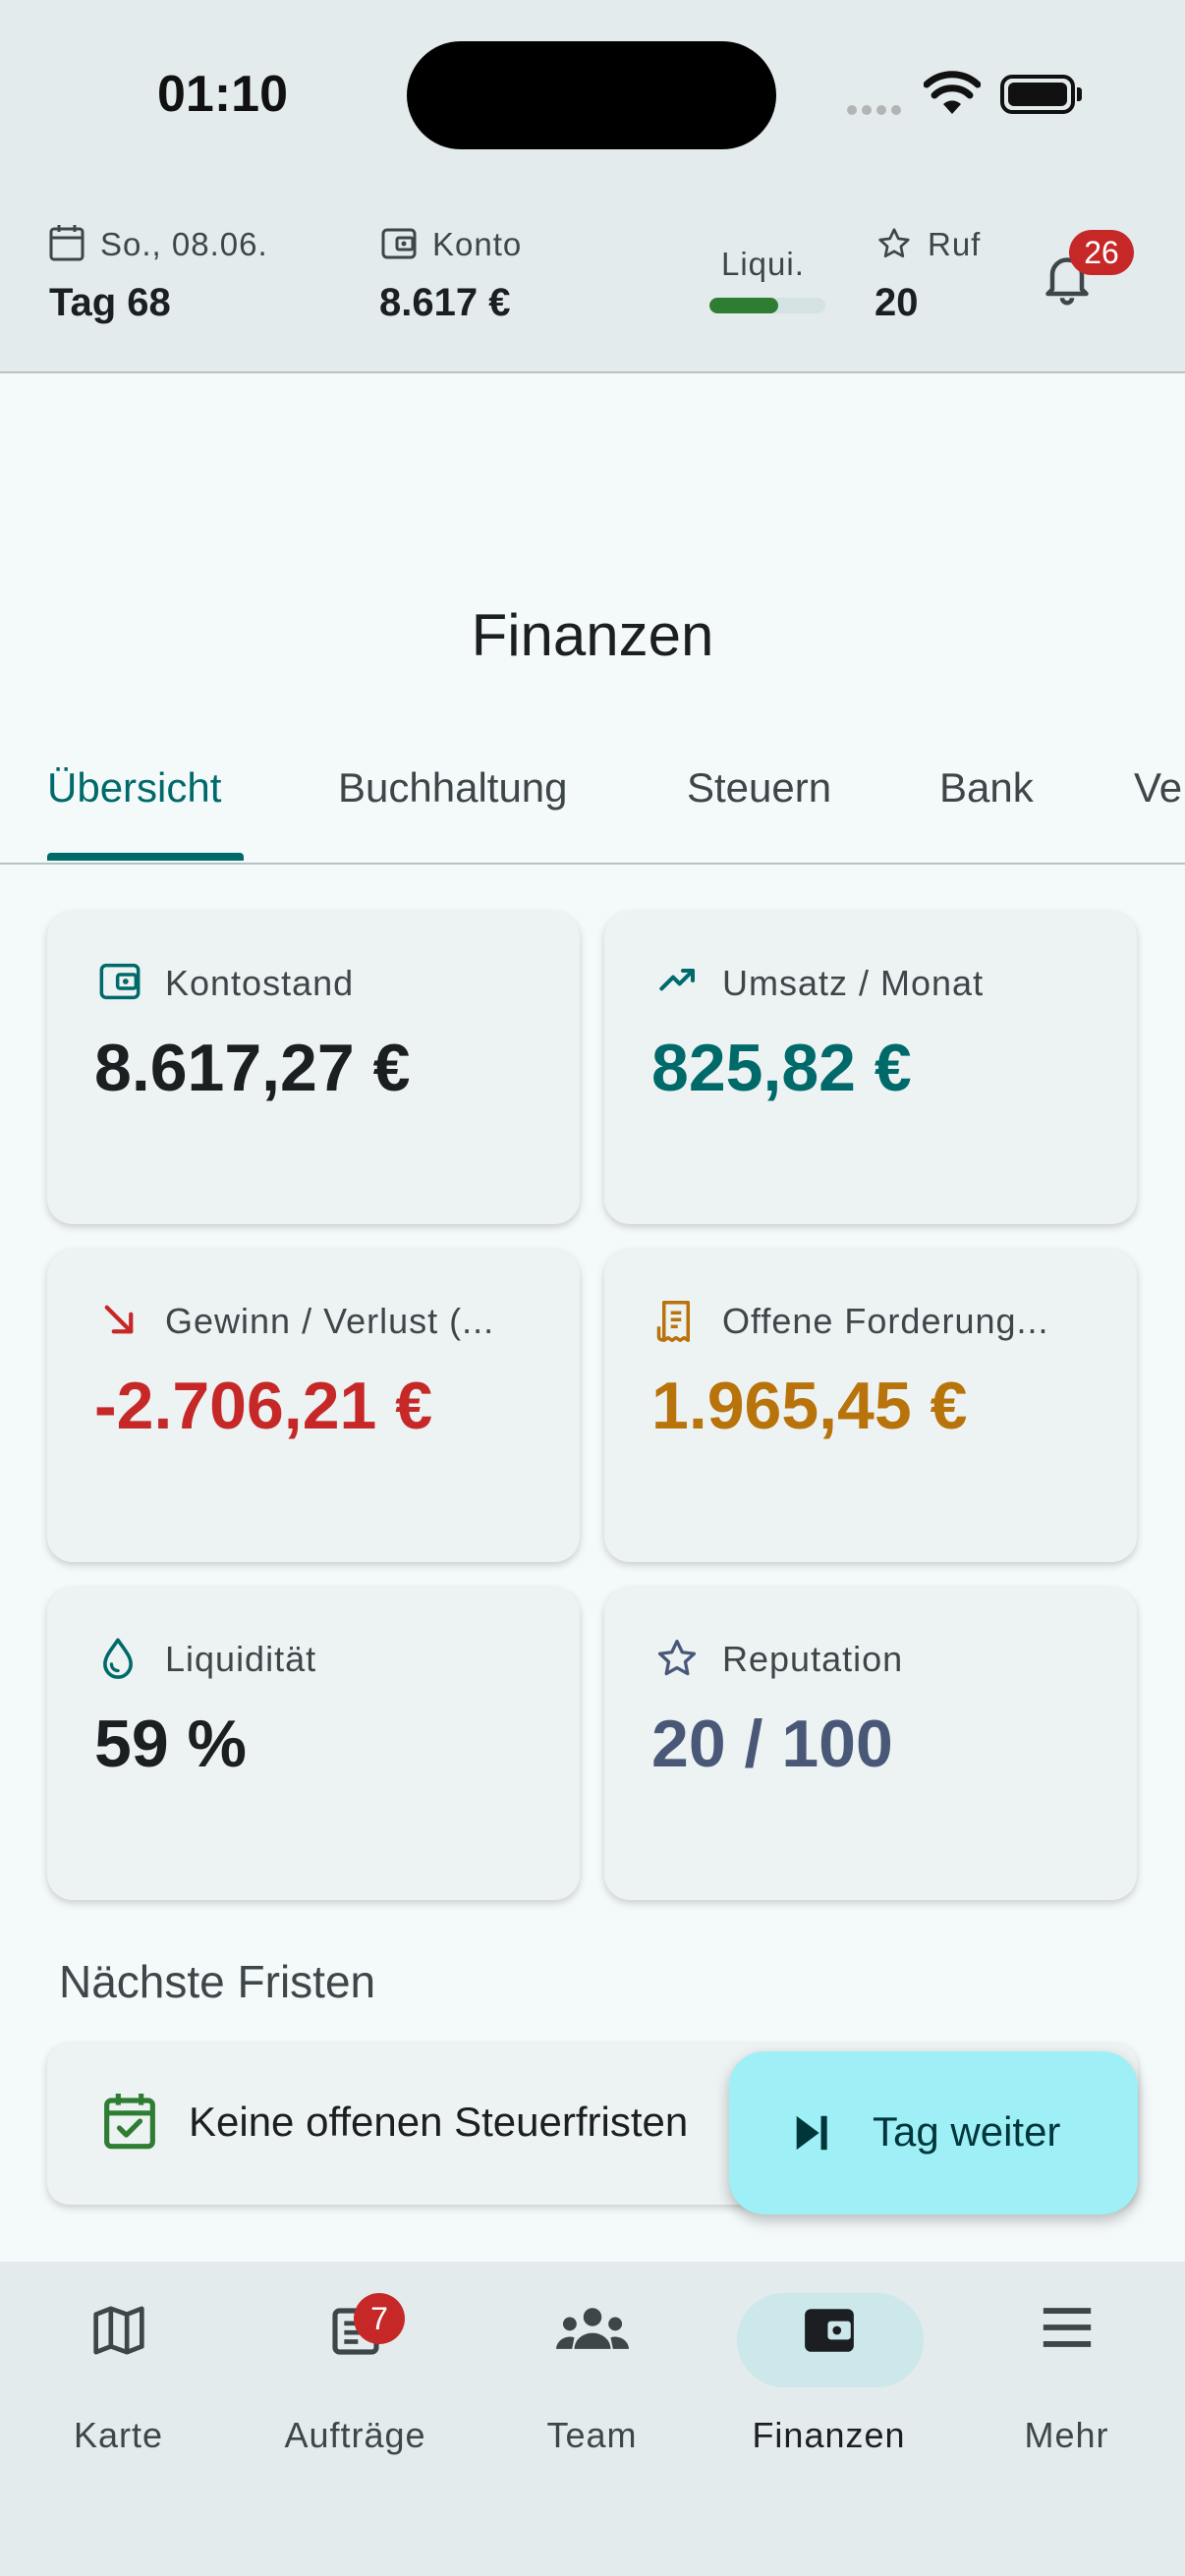 The height and width of the screenshot is (2576, 1185). What do you see at coordinates (314, 1744) in the screenshot?
I see `card-liquiditaet: Liquidität 59 %` at bounding box center [314, 1744].